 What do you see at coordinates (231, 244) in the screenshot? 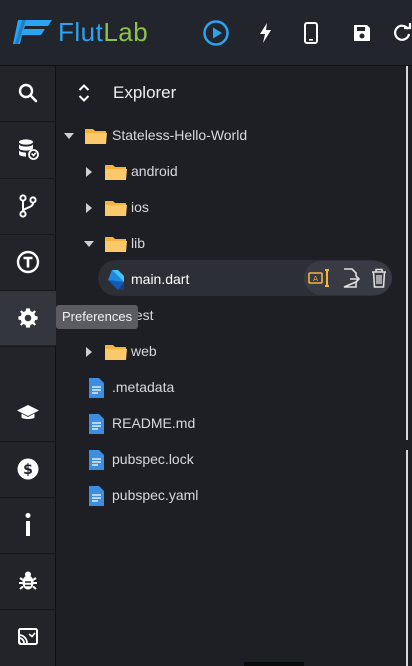
I see `tree-row-lib: lib` at bounding box center [231, 244].